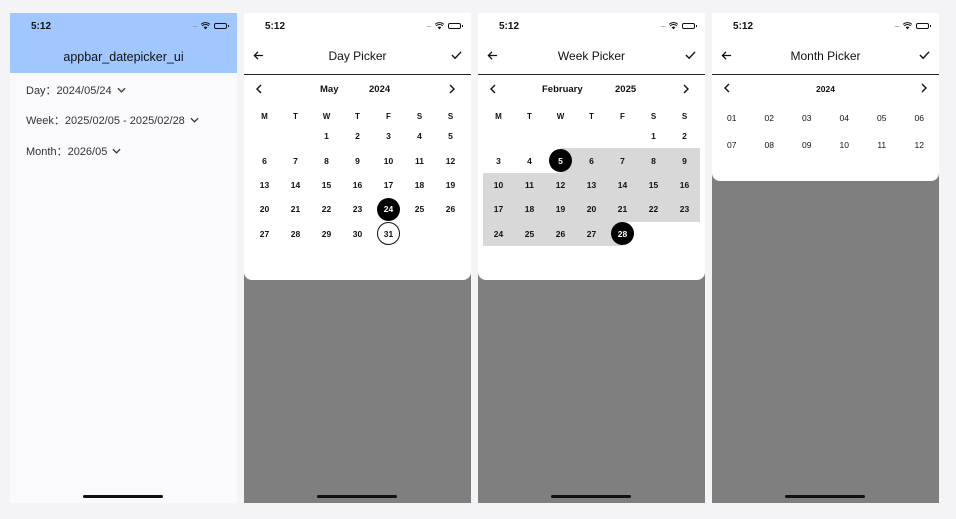 This screenshot has width=956, height=519. I want to click on month-cell: 08, so click(770, 145).